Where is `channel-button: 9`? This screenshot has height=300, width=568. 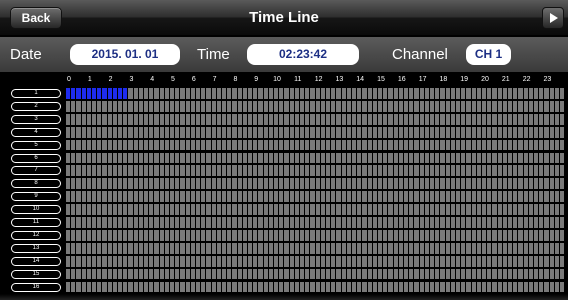 channel-button: 9 is located at coordinates (36, 197).